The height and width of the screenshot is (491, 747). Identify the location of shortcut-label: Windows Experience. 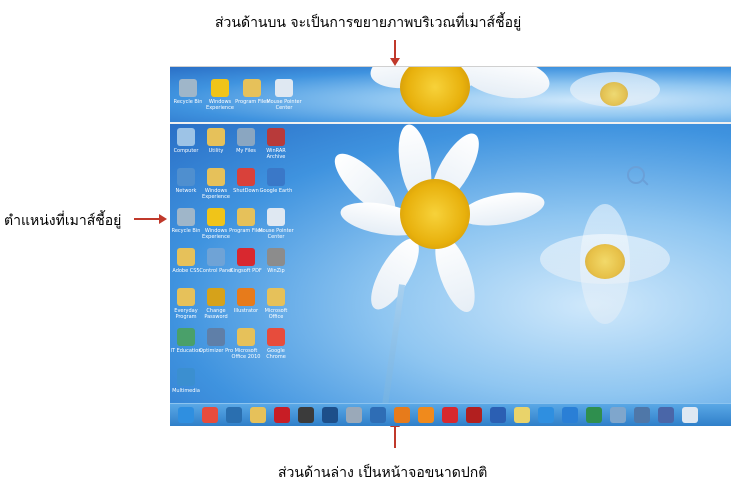
(220, 105).